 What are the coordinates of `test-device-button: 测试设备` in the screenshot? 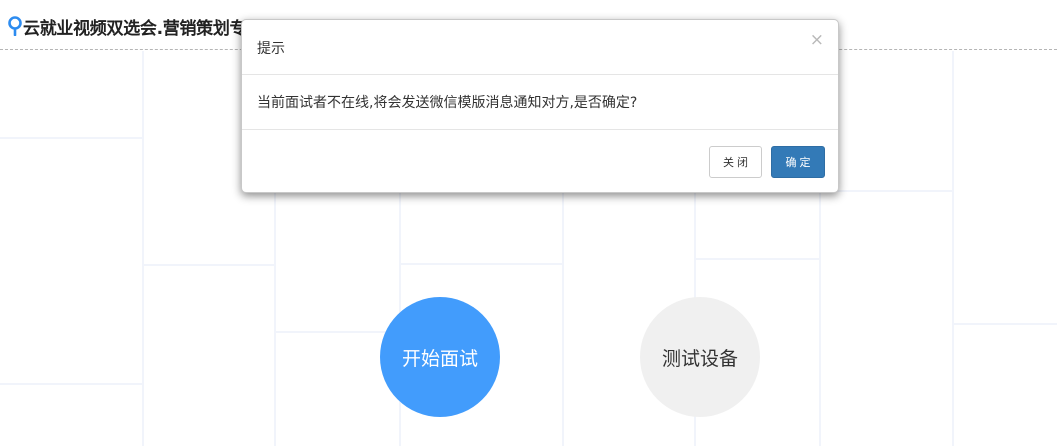 It's located at (700, 357).